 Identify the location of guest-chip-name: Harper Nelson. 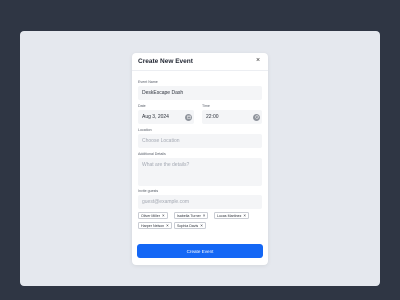
(153, 225).